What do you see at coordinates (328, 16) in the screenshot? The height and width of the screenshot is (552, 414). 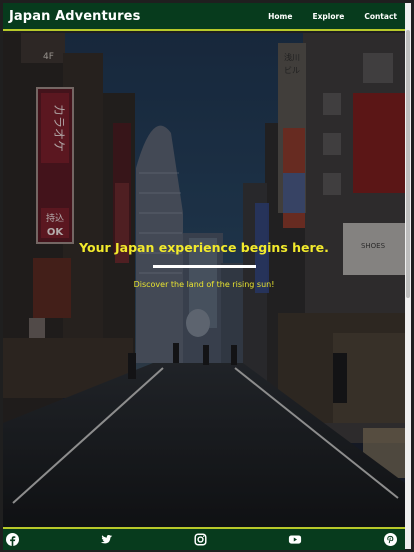 I see `nav-link-explore: Explore` at bounding box center [328, 16].